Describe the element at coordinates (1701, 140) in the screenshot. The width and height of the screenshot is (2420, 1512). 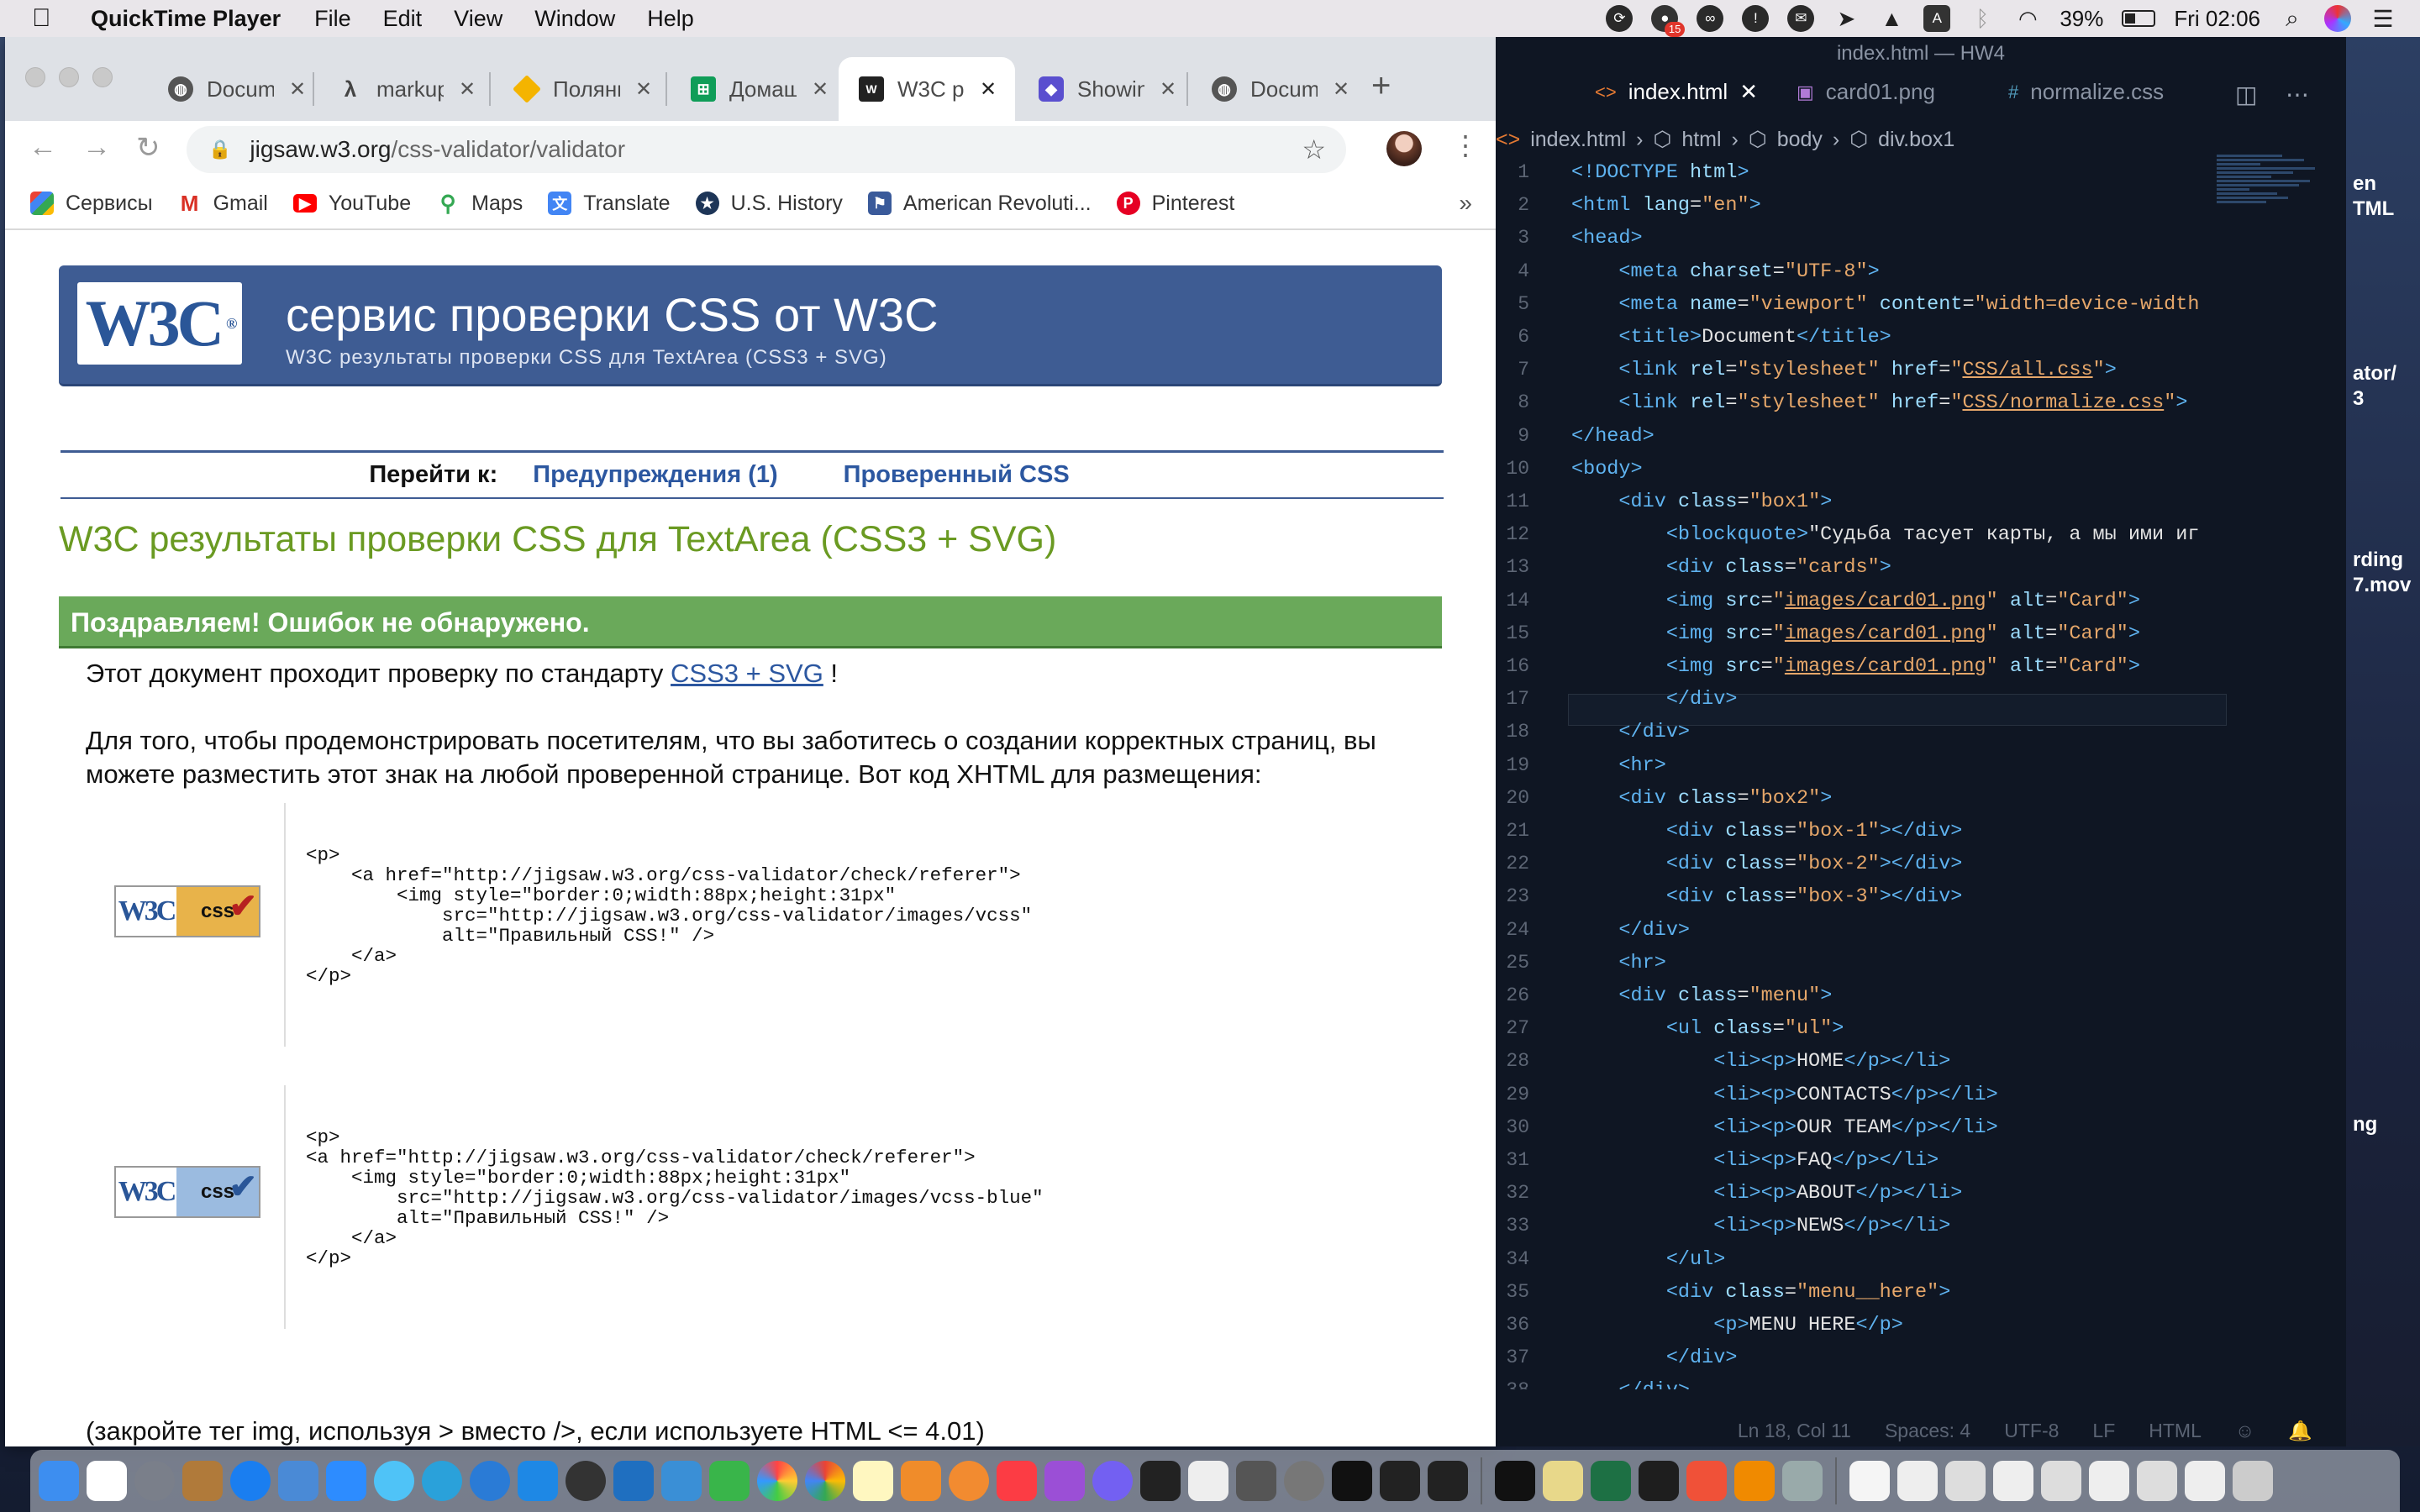
I see `crumb-html: html` at that location.